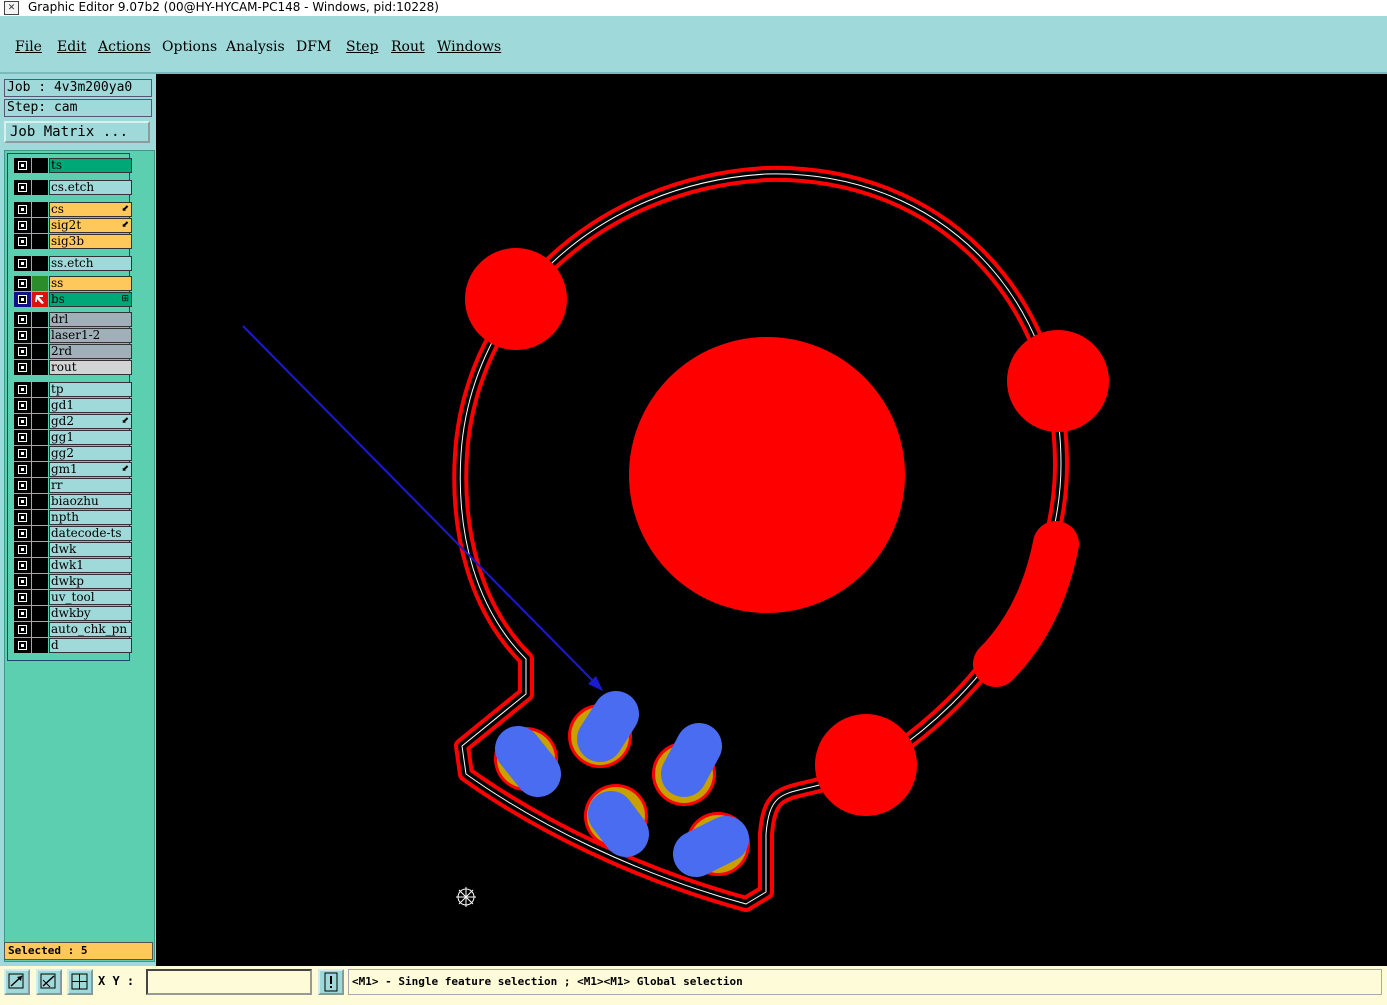  I want to click on layer-row-dwk: dwk, so click(73, 549).